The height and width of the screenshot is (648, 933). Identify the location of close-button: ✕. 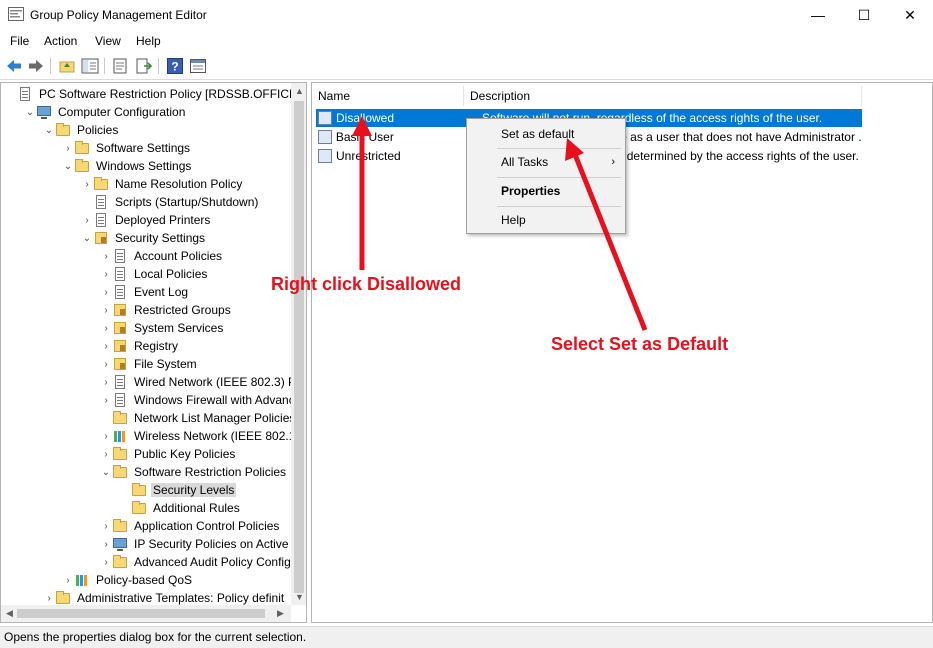
(910, 15).